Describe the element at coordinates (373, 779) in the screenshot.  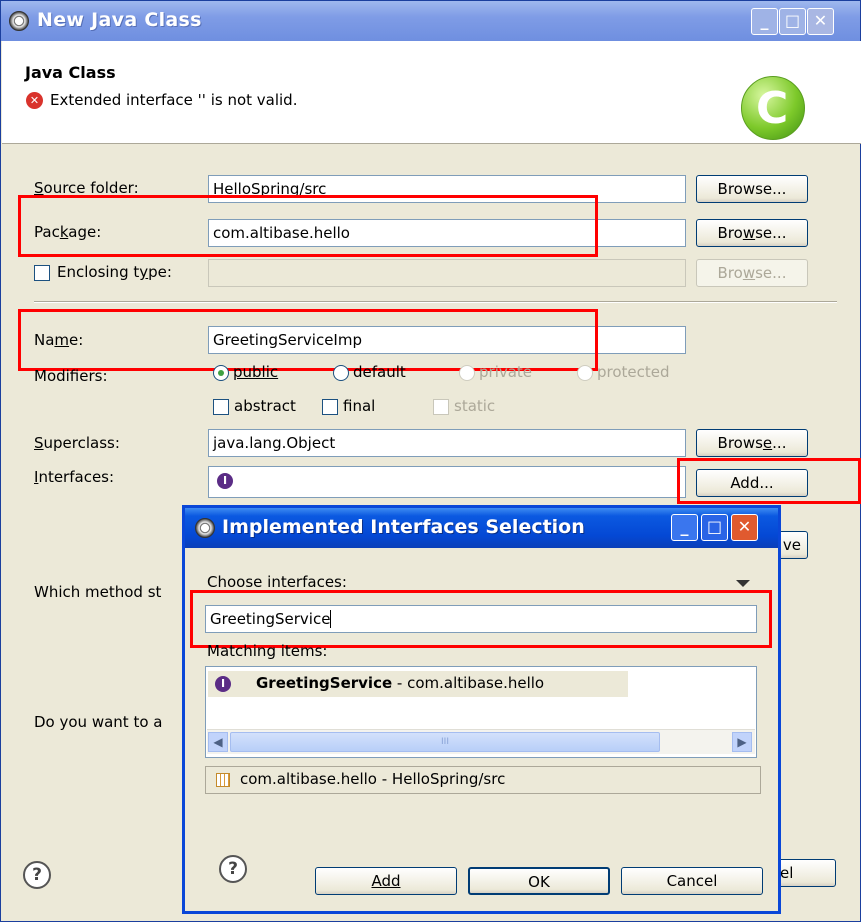
I see `status-text: com.altibase.hello - HelloSpring/src` at that location.